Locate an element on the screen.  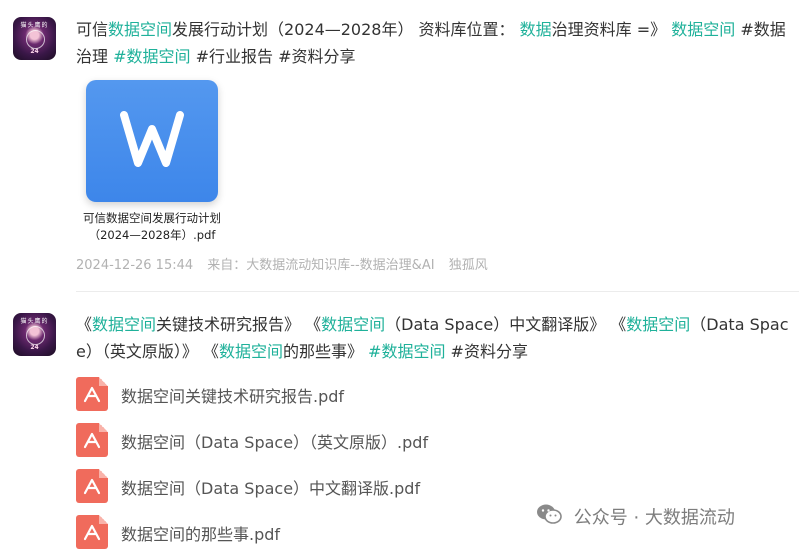
post-date: 2024-12-26 15:44 is located at coordinates (135, 265).